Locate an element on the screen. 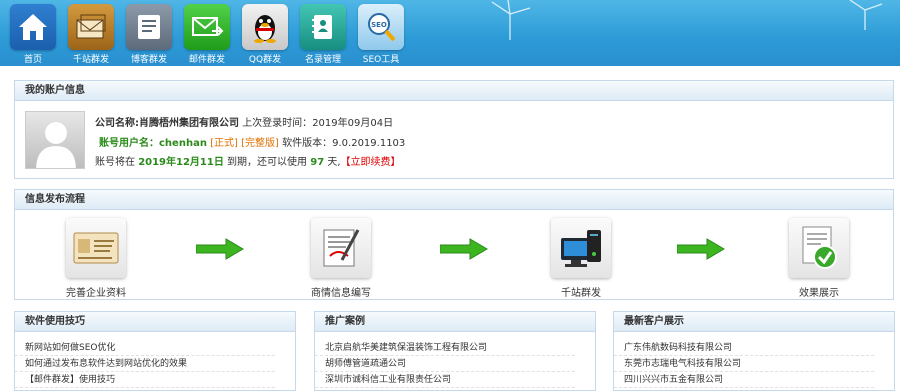 Image resolution: width=900 pixels, height=391 pixels. flow-step-label: 完善企业资料 is located at coordinates (96, 293).